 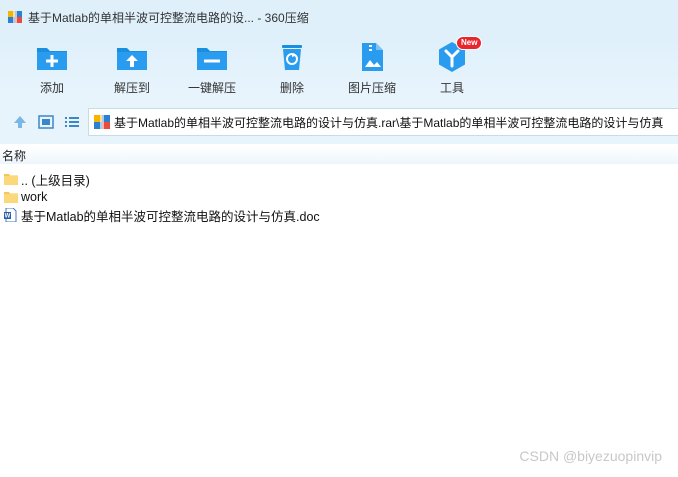 What do you see at coordinates (131, 88) in the screenshot?
I see `extract-to-label: 解压到` at bounding box center [131, 88].